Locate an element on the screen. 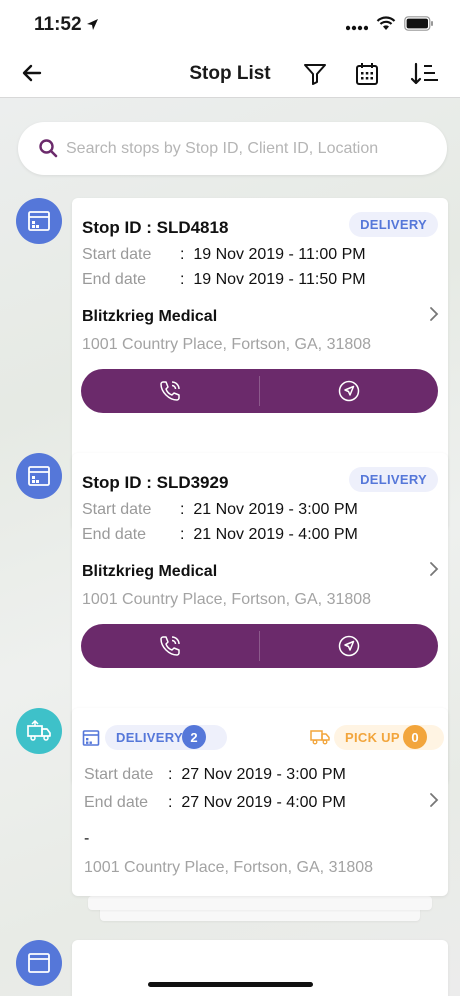 This screenshot has height=996, width=460. search-input is located at coordinates (246, 148).